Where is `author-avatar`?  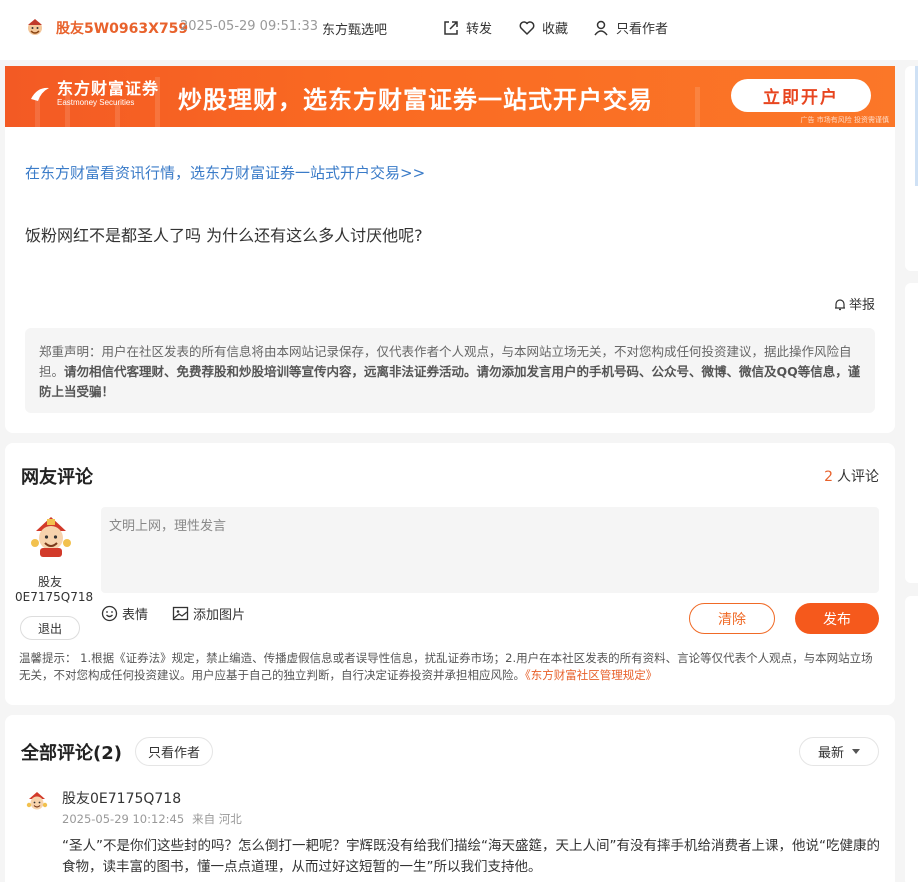
author-avatar is located at coordinates (35, 27).